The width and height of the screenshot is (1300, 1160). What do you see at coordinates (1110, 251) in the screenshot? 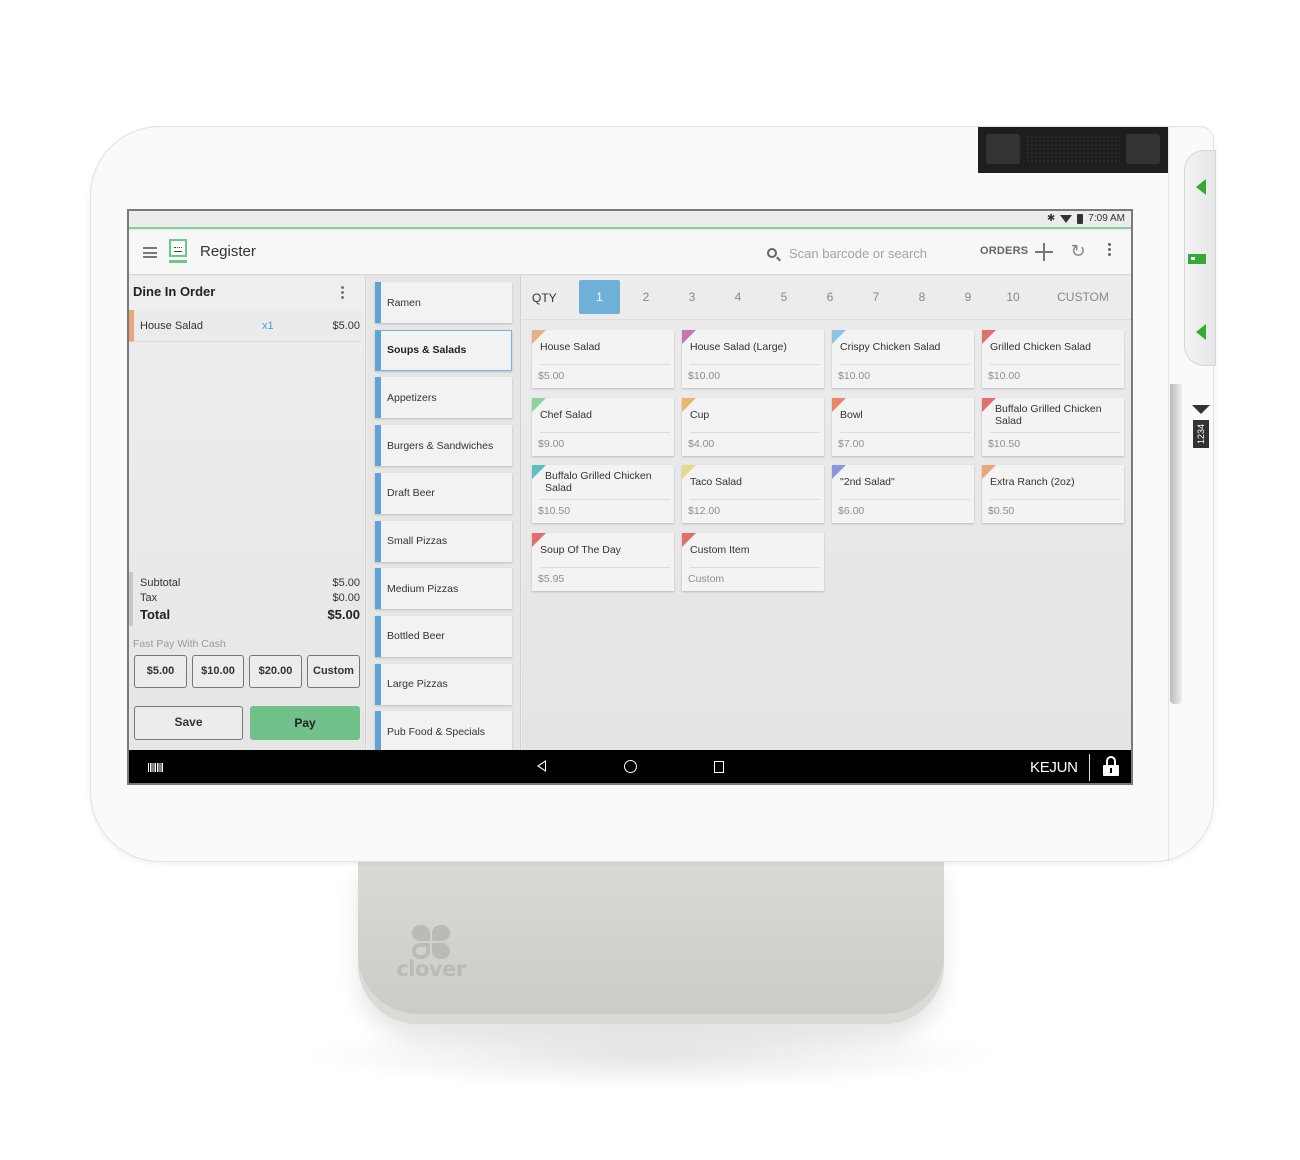
I see `kebab-icon` at bounding box center [1110, 251].